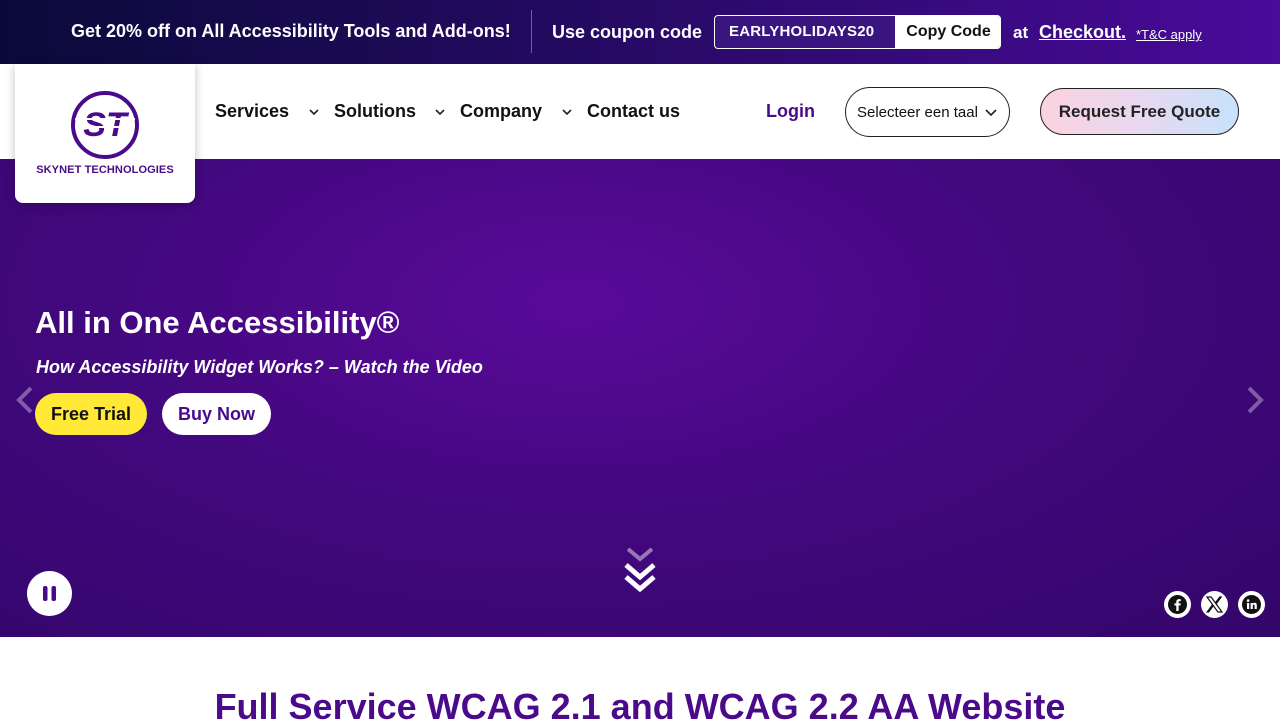  I want to click on language-select: Selecteer een taal, so click(927, 112).